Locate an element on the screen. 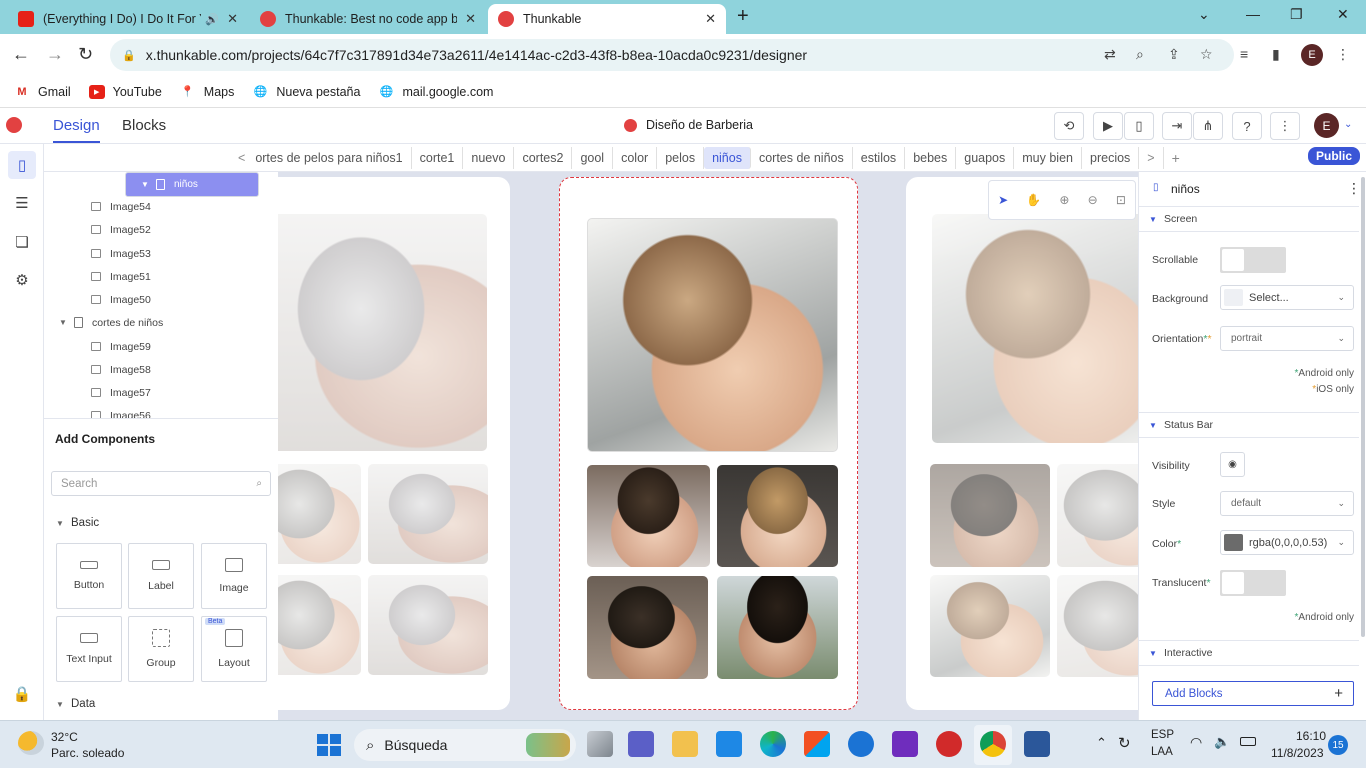 The image size is (1366, 768). clock-time: 16:10 is located at coordinates (1311, 736).